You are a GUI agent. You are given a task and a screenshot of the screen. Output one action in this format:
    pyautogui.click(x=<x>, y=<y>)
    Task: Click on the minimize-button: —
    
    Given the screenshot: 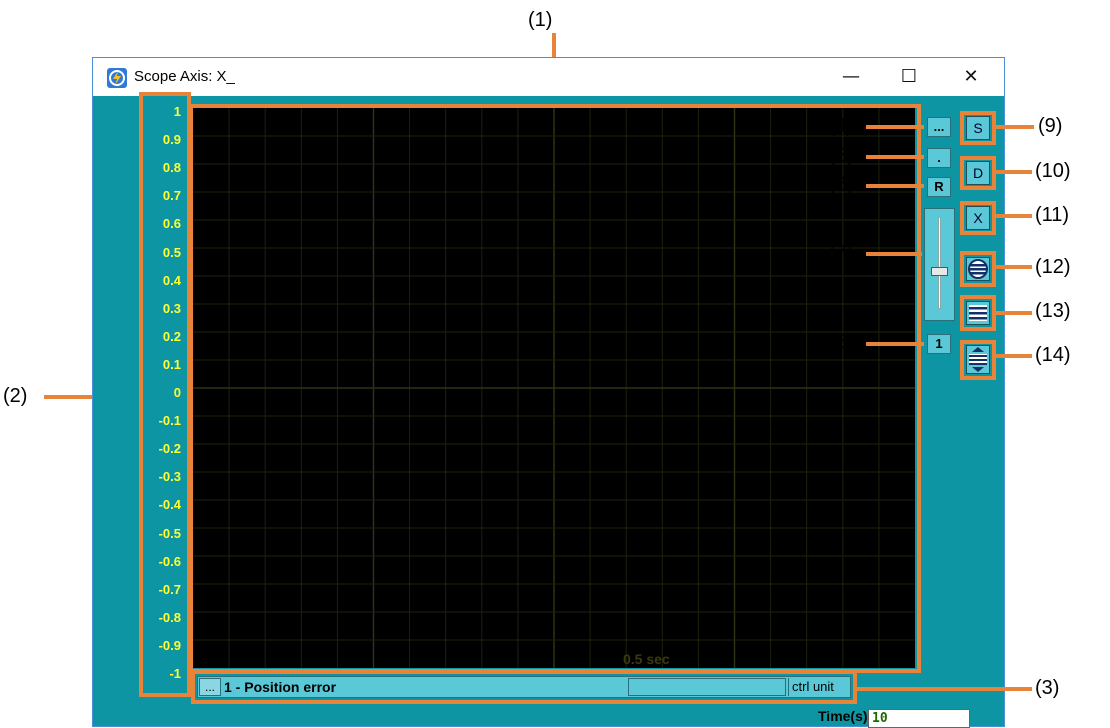 What is the action you would take?
    pyautogui.click(x=851, y=77)
    